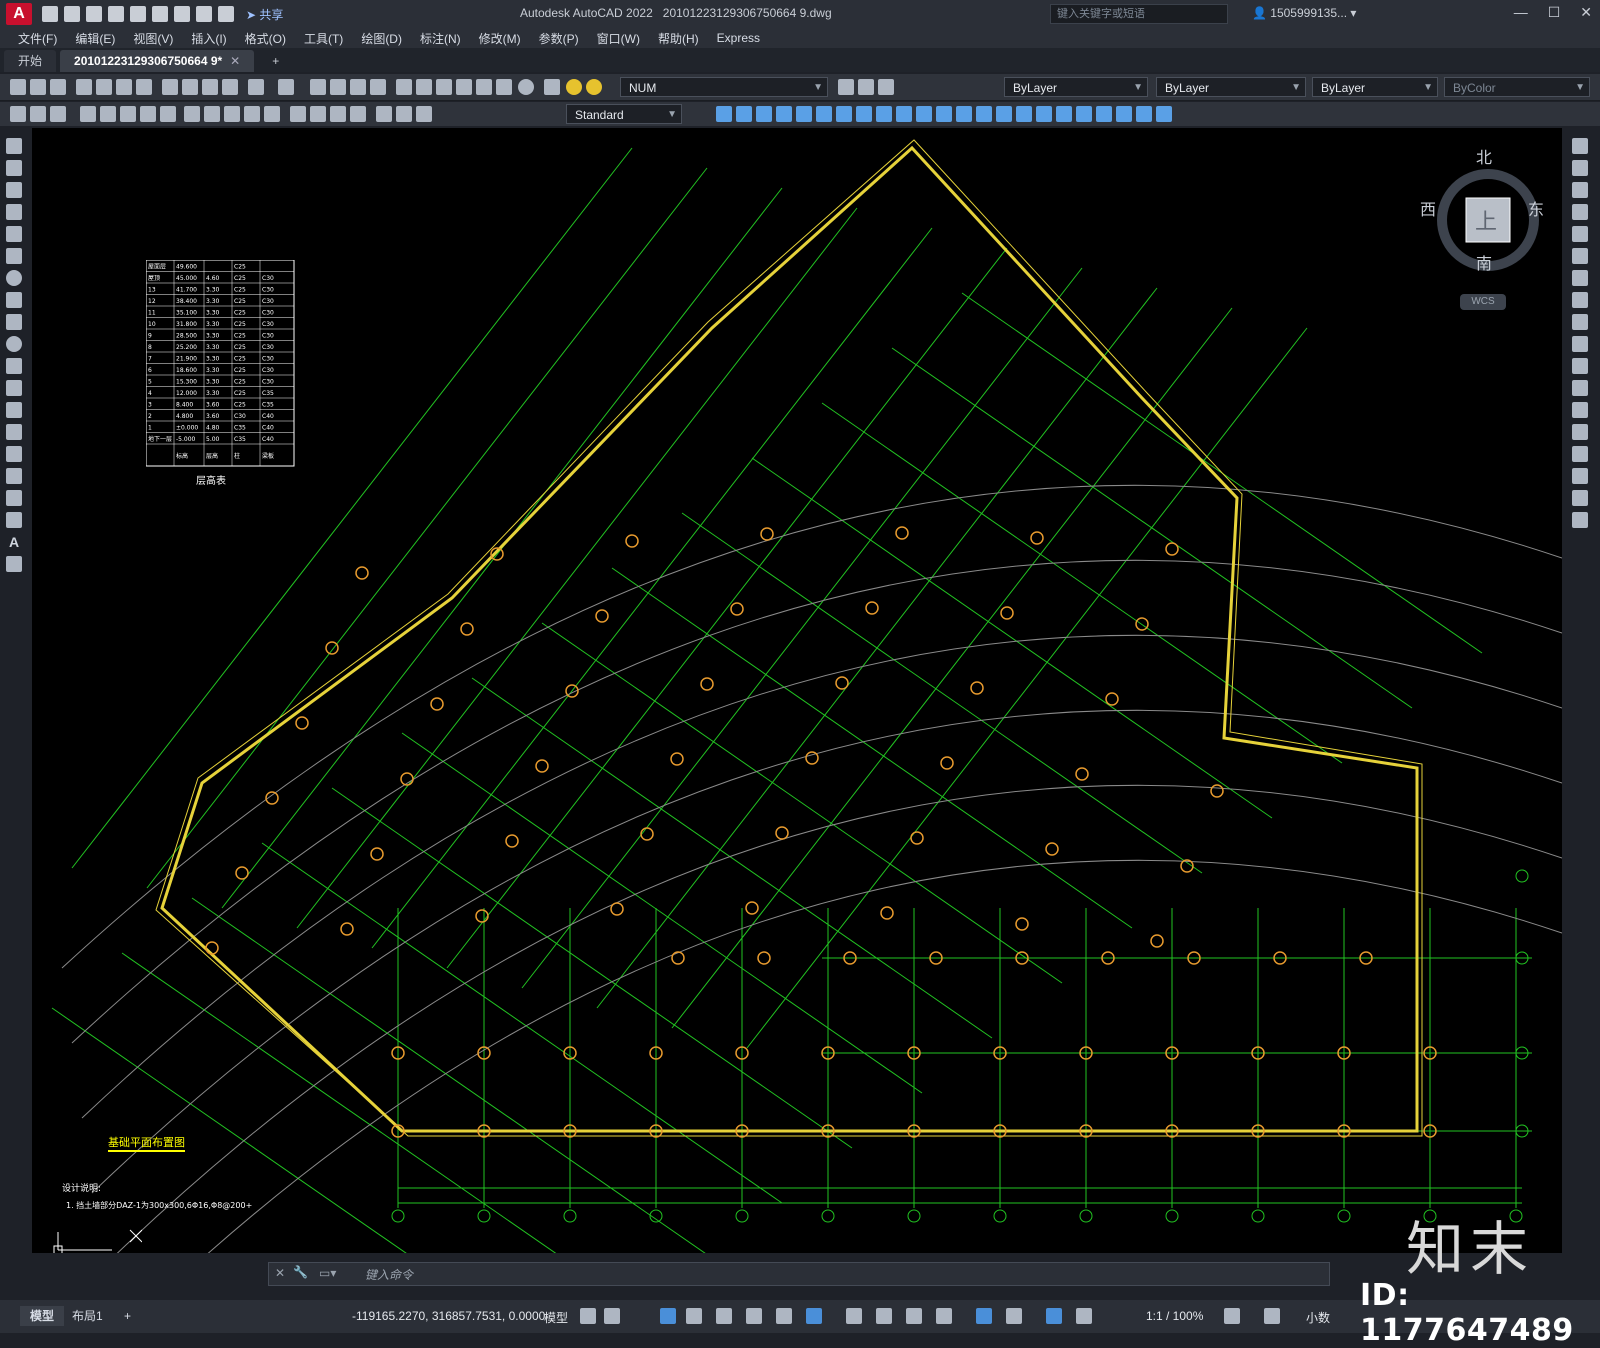  Describe the element at coordinates (944, 114) in the screenshot. I see `union-icon` at that location.